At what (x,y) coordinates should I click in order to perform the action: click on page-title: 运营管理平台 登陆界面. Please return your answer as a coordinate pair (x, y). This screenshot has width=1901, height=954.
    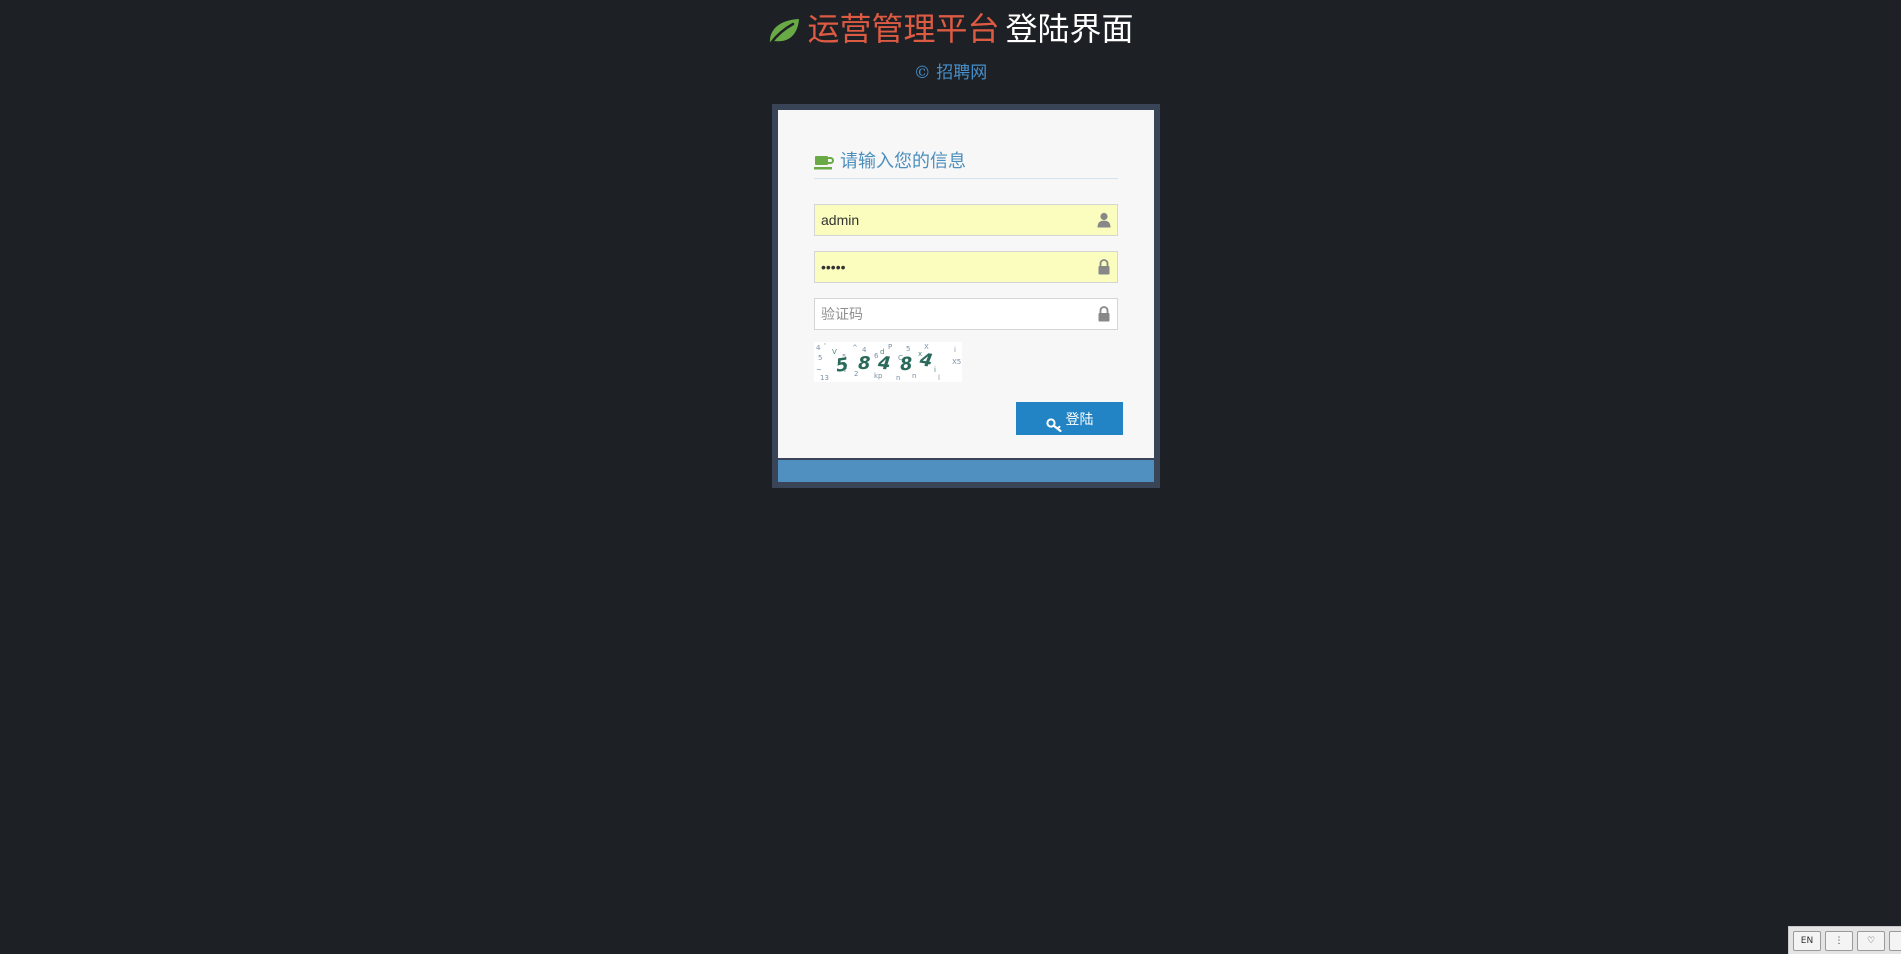
    Looking at the image, I should click on (950, 29).